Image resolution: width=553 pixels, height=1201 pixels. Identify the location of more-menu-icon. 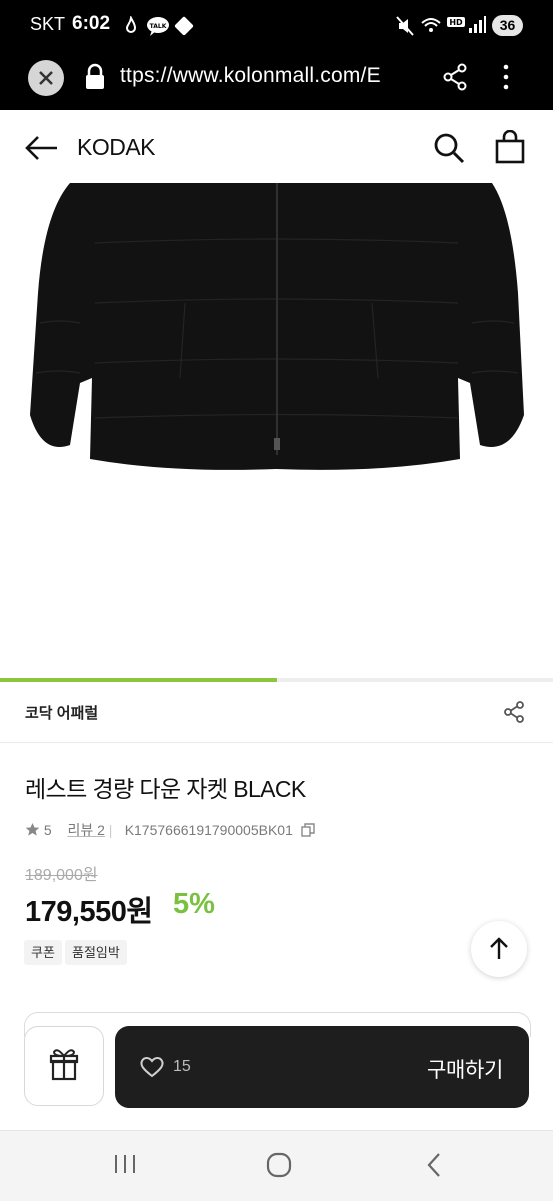
(506, 77).